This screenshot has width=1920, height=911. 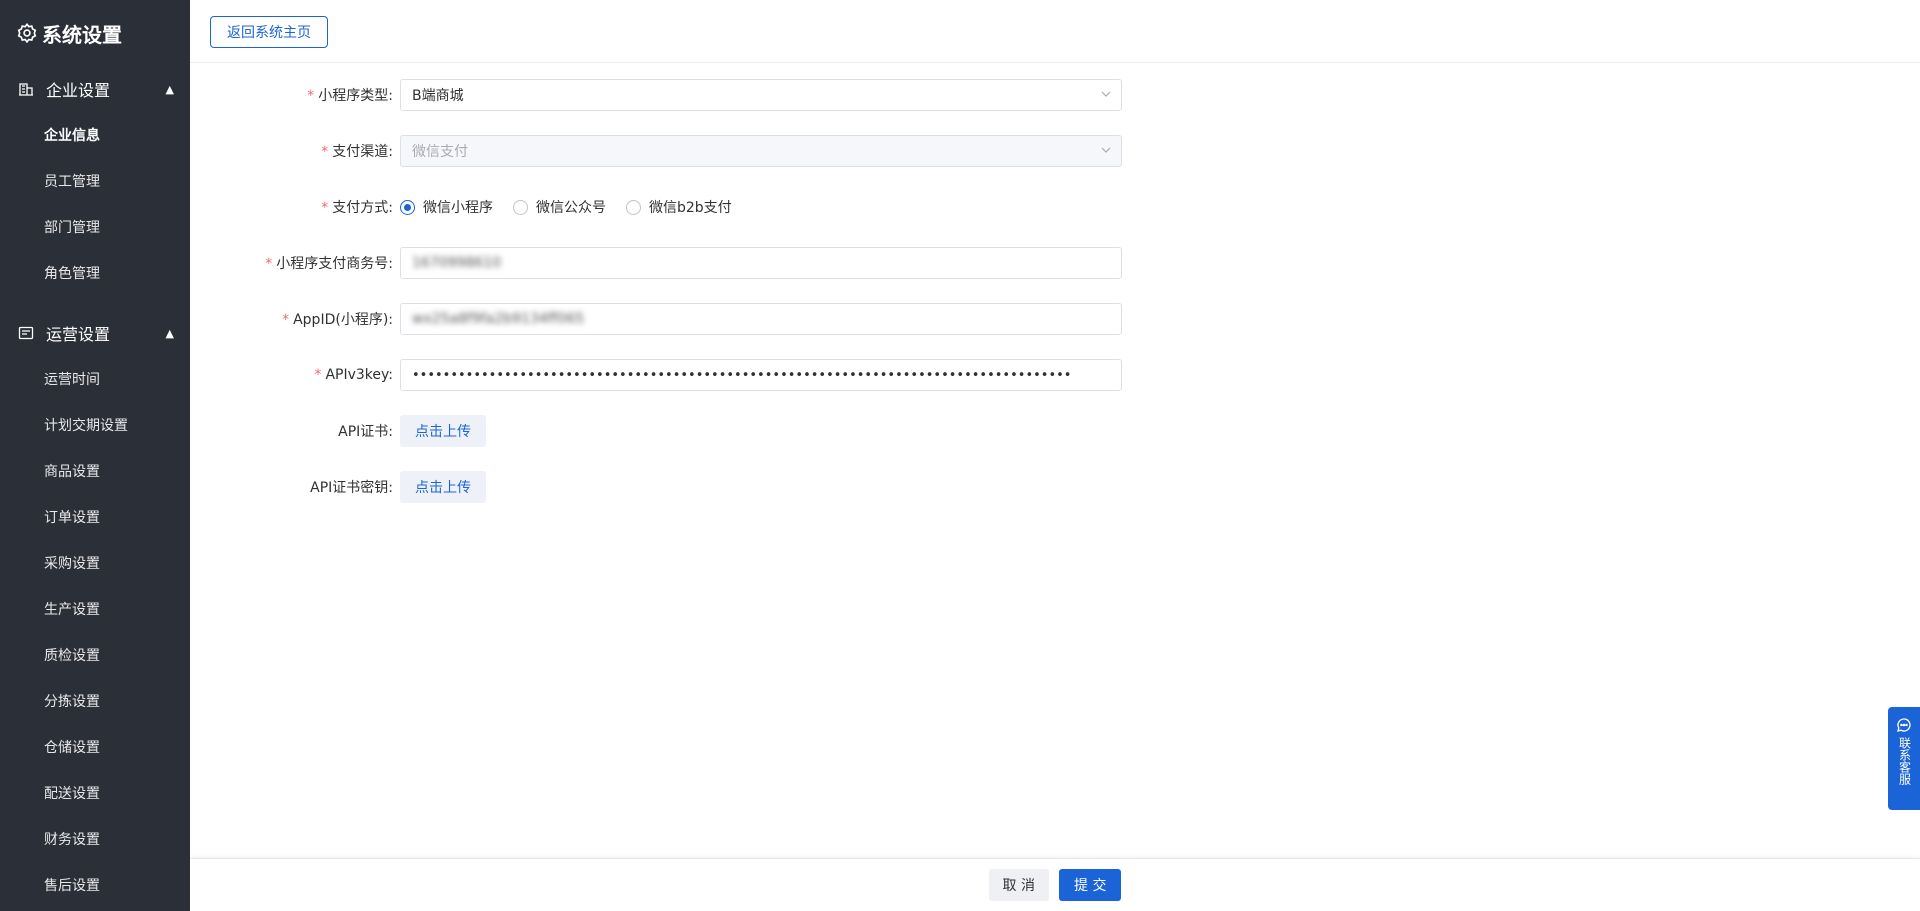 What do you see at coordinates (95, 471) in the screenshot?
I see `sidebar-item-goods: 商品设置` at bounding box center [95, 471].